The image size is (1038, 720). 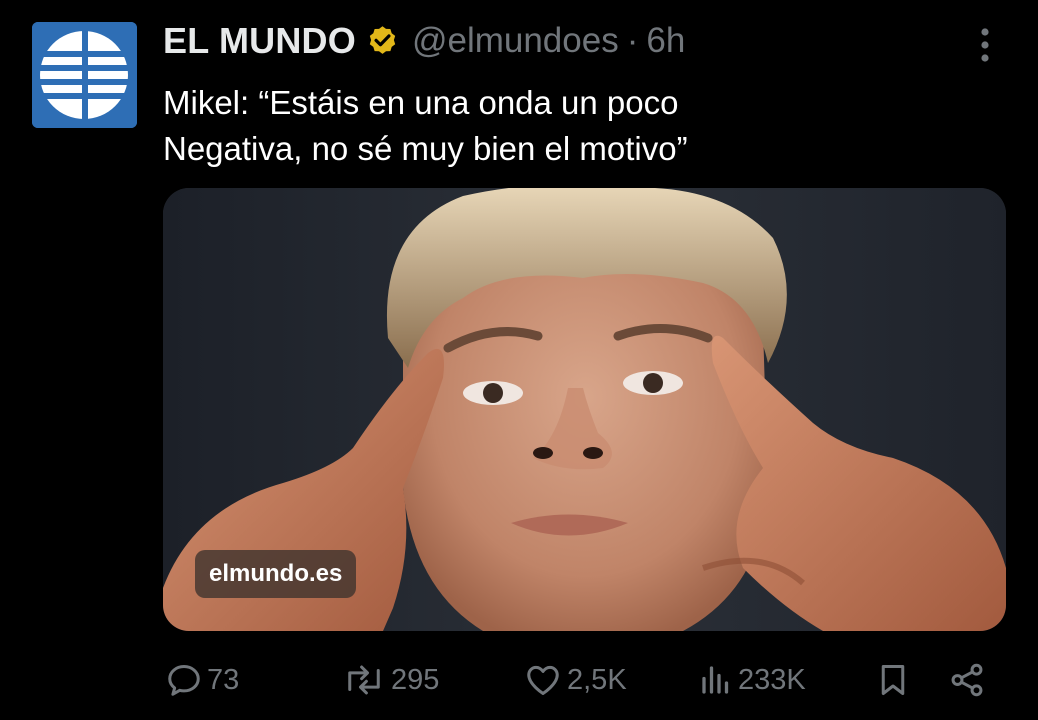 I want to click on action-bar: 73 295 2,5K 233K, so click(x=583, y=680).